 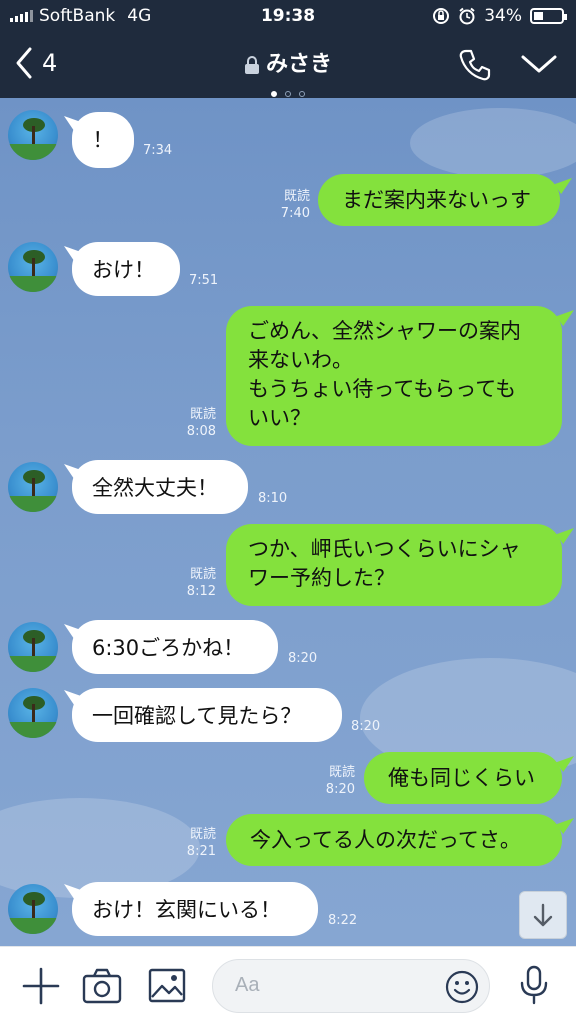 What do you see at coordinates (300, 360) in the screenshot?
I see `message-text: 来ないわ。` at bounding box center [300, 360].